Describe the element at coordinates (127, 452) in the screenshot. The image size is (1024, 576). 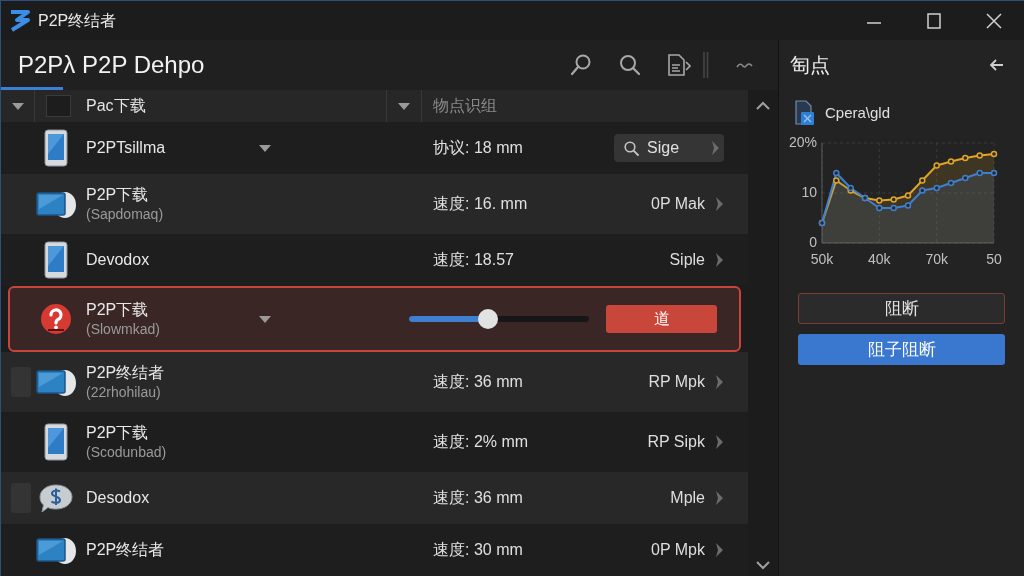
I see `row-subtitle: (Scodunbad)` at that location.